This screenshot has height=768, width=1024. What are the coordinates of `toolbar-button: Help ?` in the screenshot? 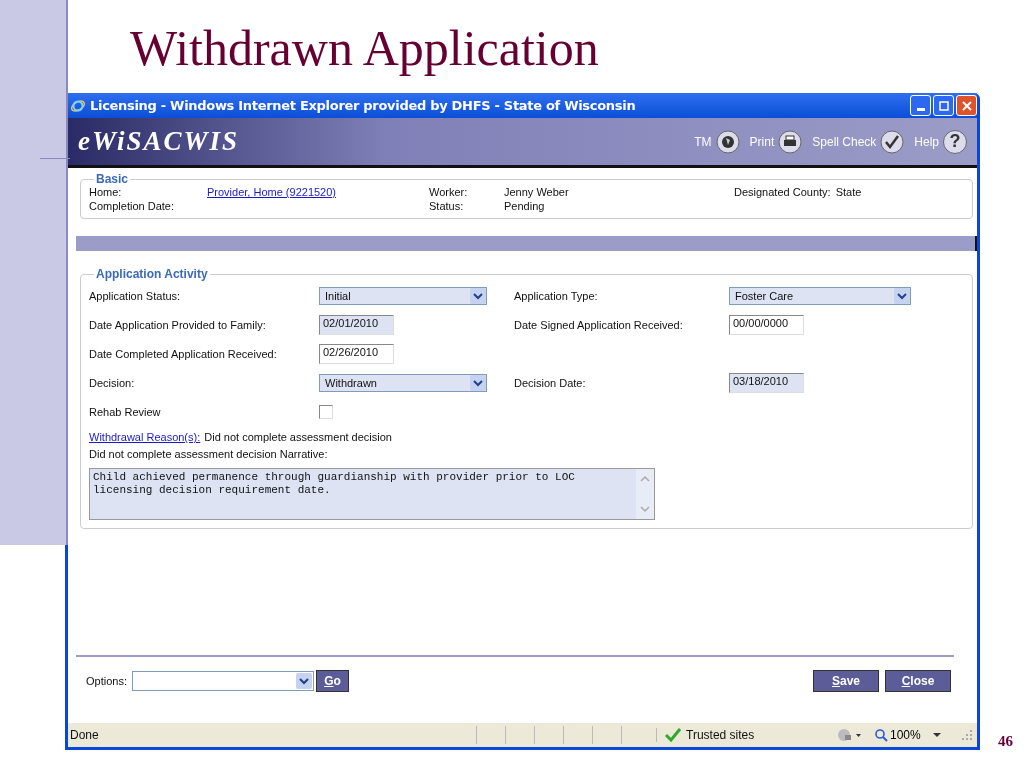 It's located at (940, 141).